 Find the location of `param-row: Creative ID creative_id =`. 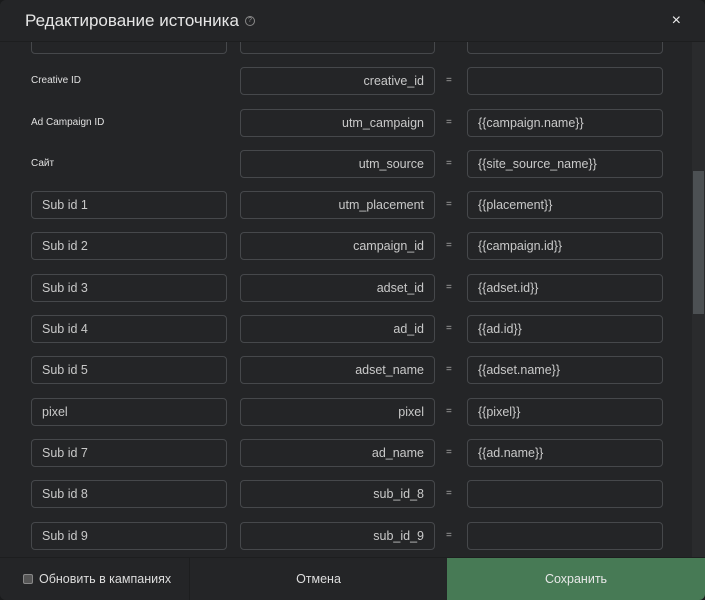

param-row: Creative ID creative_id = is located at coordinates (345, 81).